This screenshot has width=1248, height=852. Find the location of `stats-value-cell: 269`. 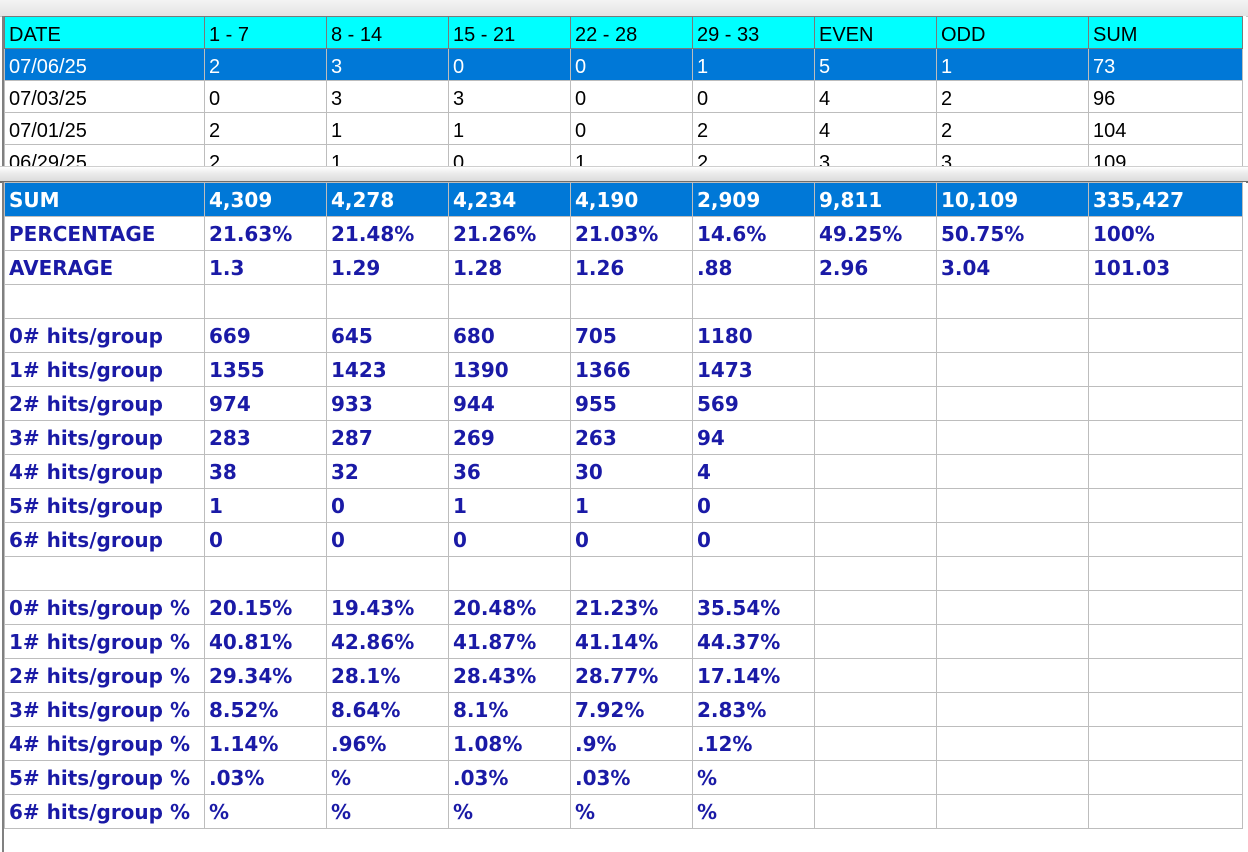

stats-value-cell: 269 is located at coordinates (509, 437).